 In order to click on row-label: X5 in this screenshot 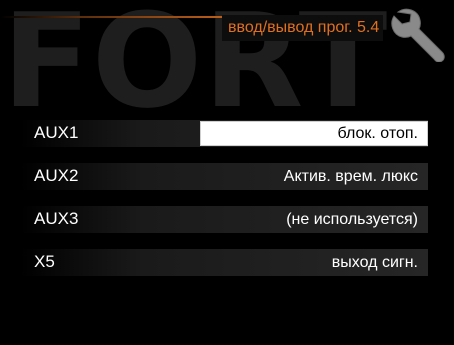, I will do `click(44, 261)`.